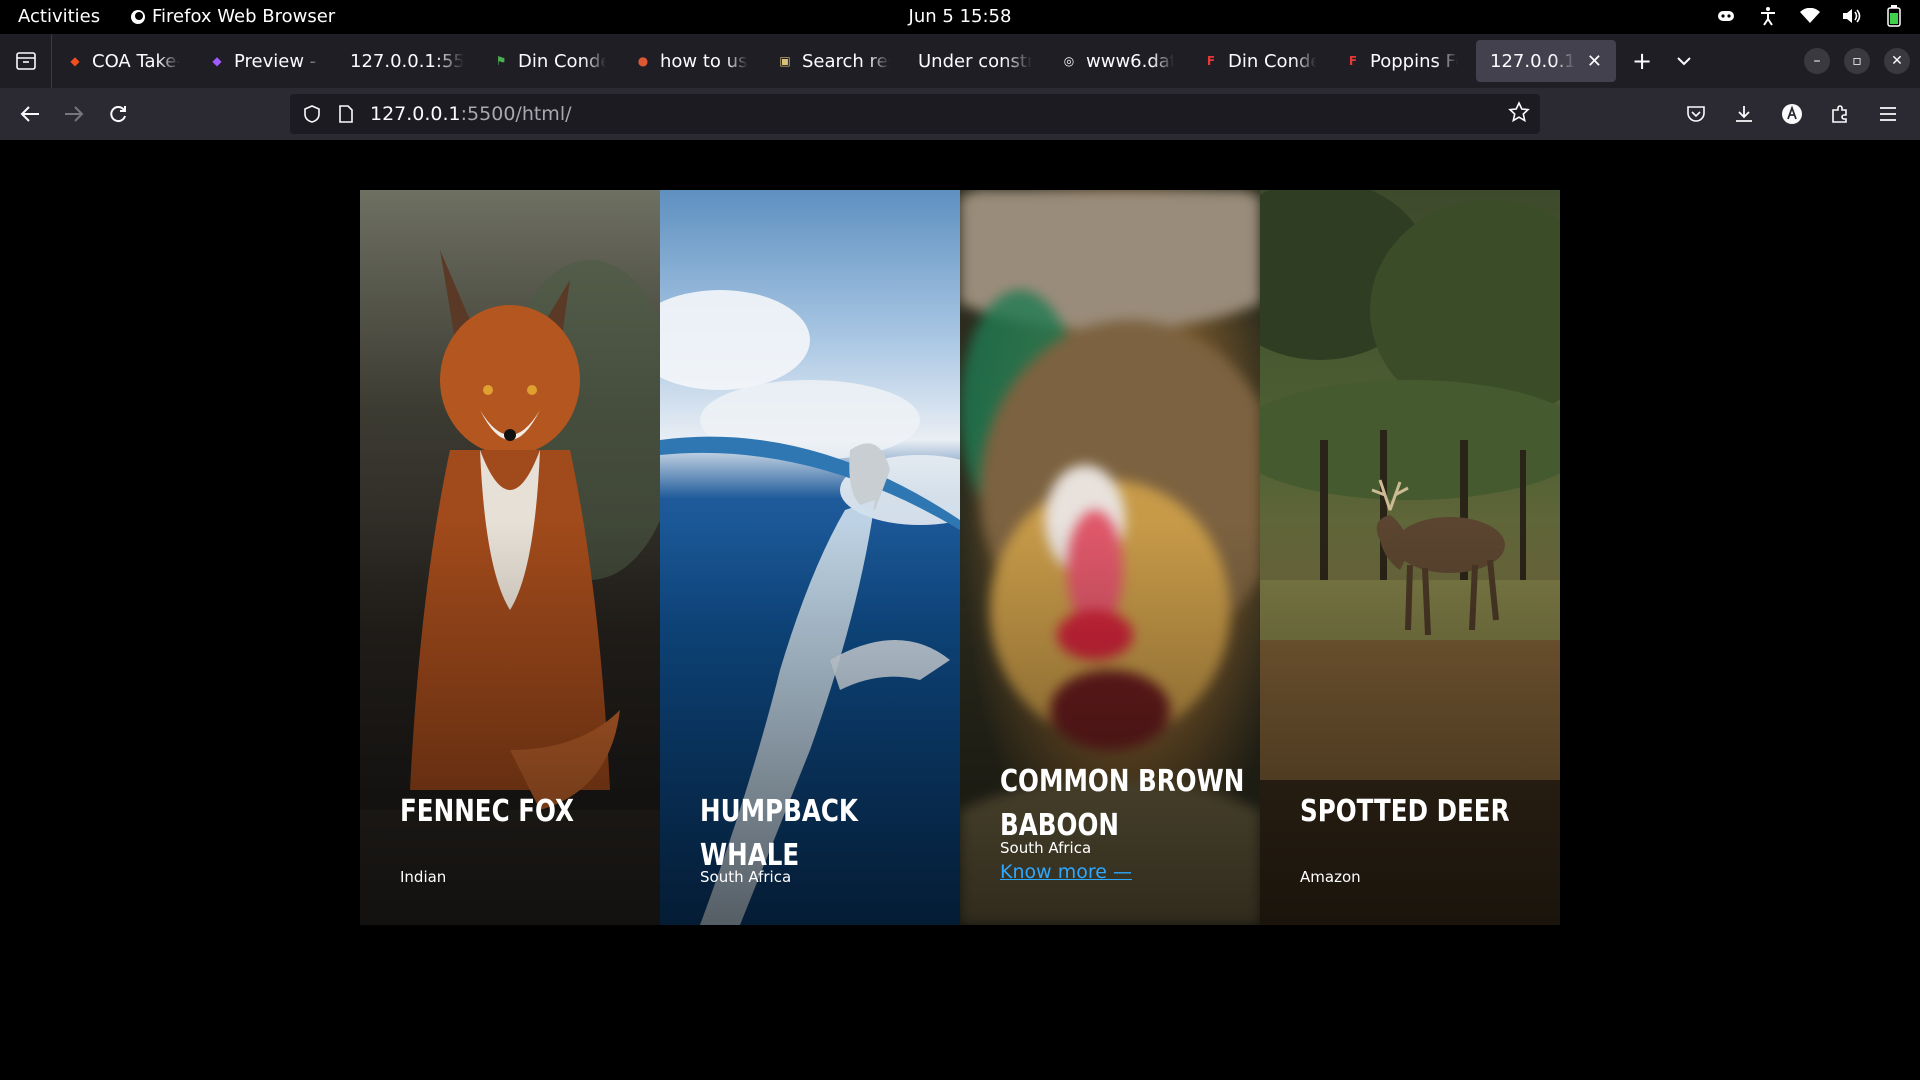  I want to click on minimize-button: –, so click(1817, 61).